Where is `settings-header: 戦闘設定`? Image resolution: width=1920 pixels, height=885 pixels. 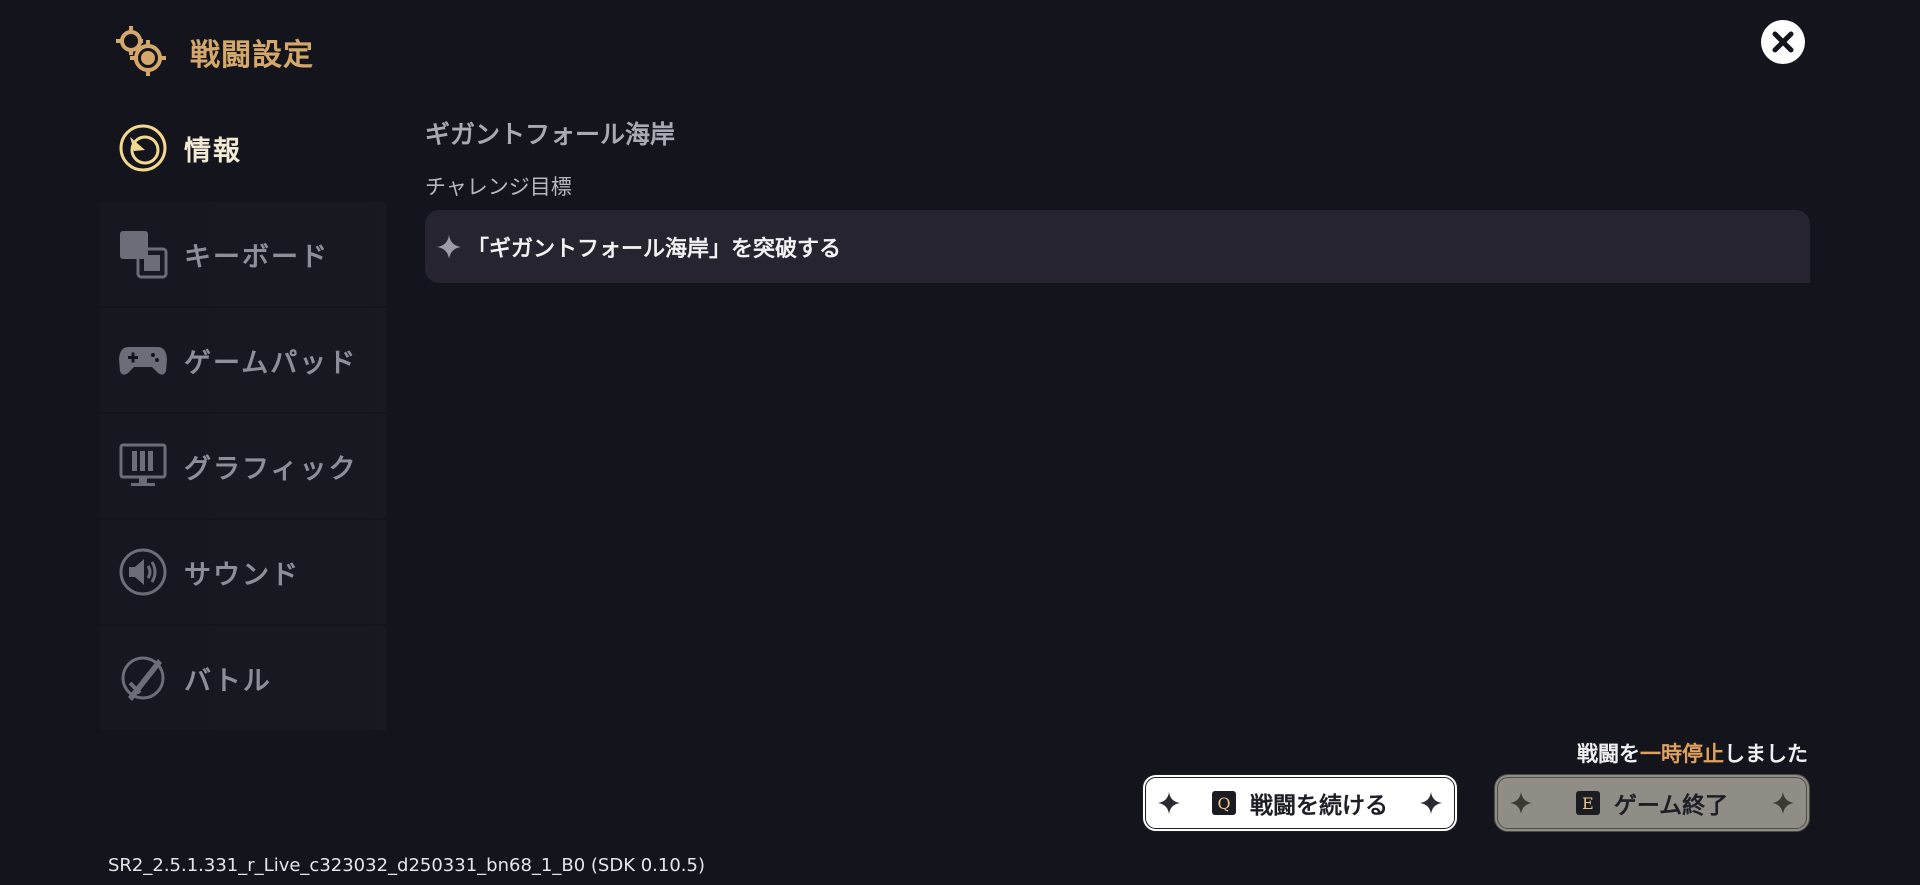
settings-header: 戦闘設定 is located at coordinates (213, 52).